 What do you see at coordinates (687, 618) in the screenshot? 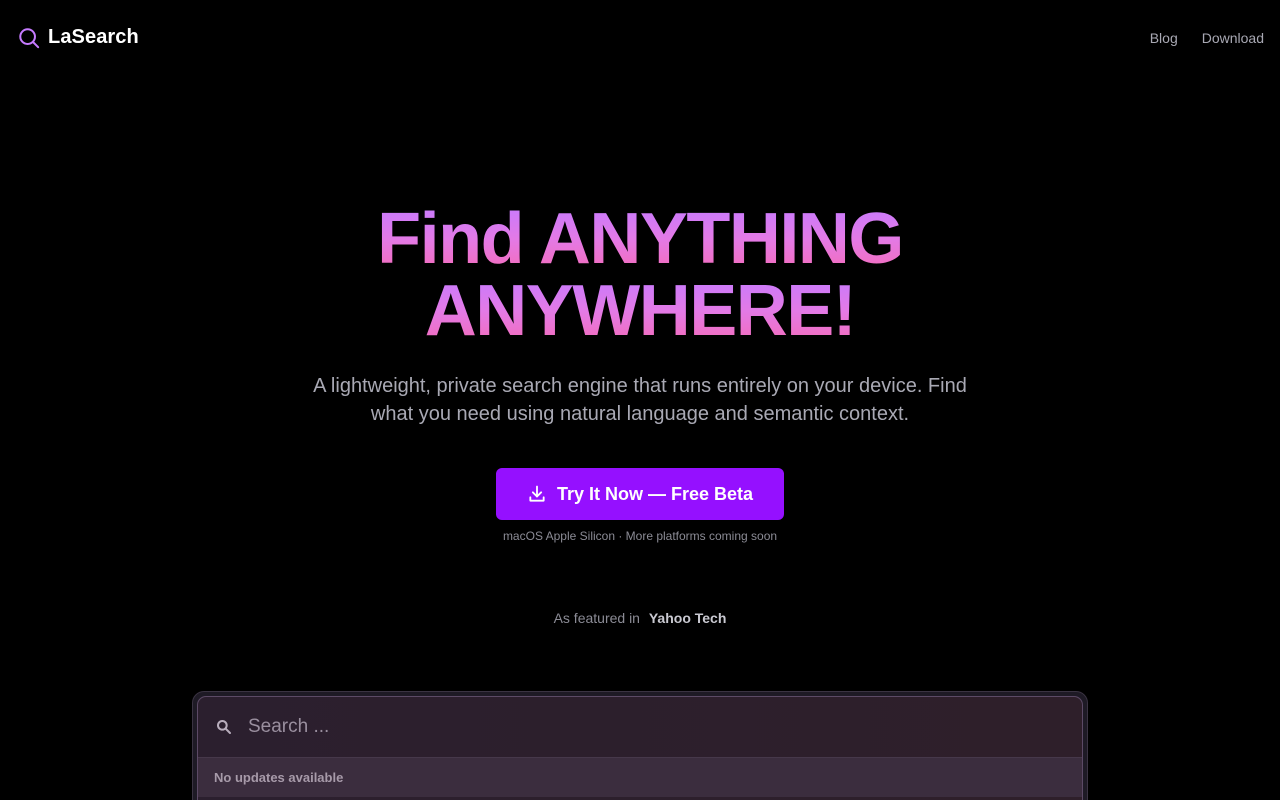
I see `featured-publication: Yahoo Tech` at bounding box center [687, 618].